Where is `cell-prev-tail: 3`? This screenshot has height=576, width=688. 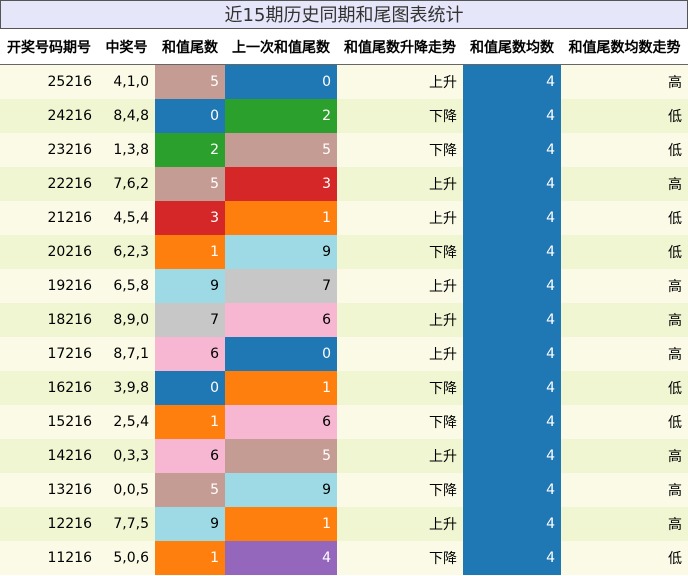 cell-prev-tail: 3 is located at coordinates (281, 183).